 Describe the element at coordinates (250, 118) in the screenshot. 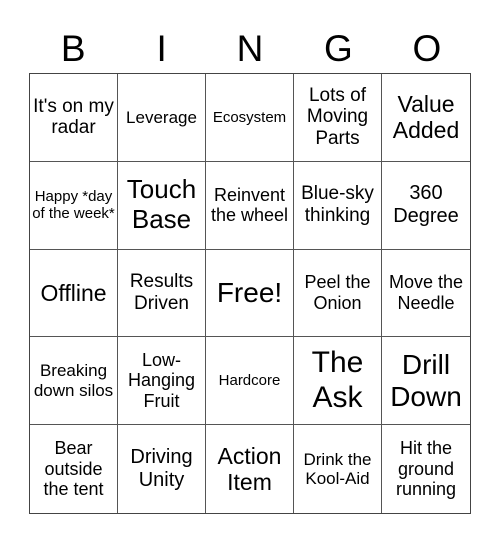

I see `bingo-cell: Ecosystem` at that location.